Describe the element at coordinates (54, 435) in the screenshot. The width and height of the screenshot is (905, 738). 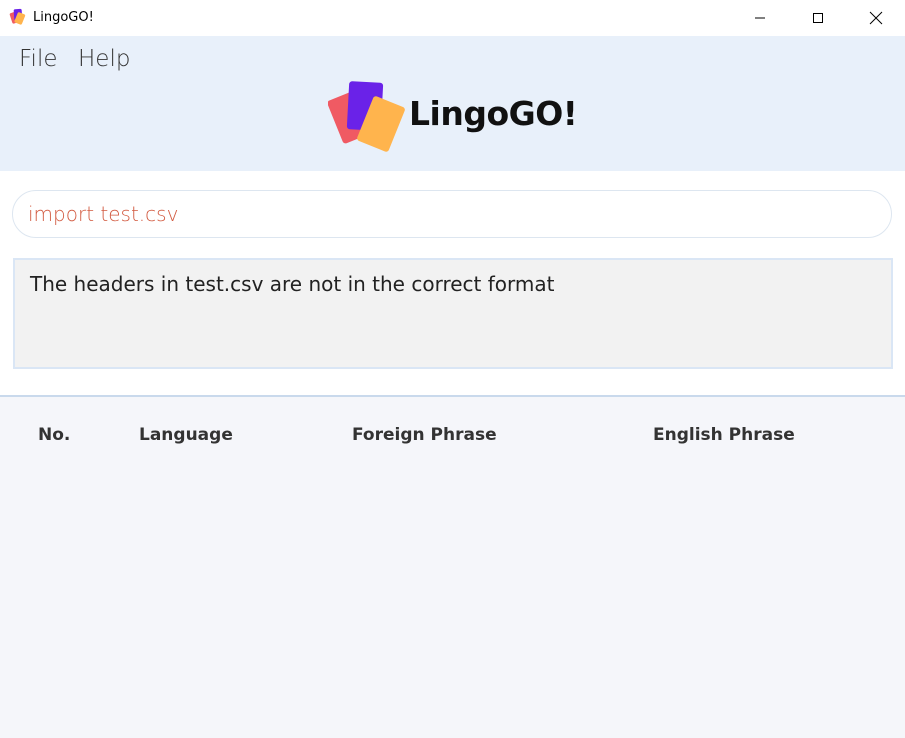
I see `column-header-no: No.` at that location.